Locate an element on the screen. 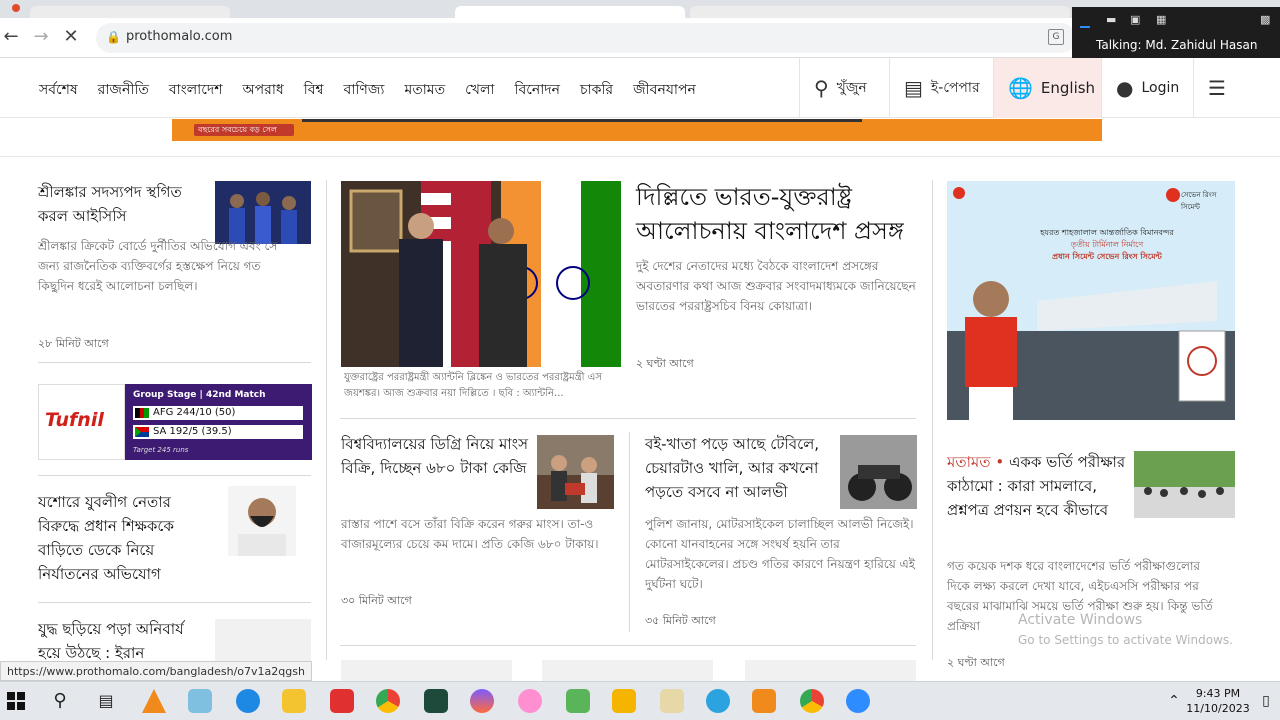  nav-item: খেলা is located at coordinates (479, 90).